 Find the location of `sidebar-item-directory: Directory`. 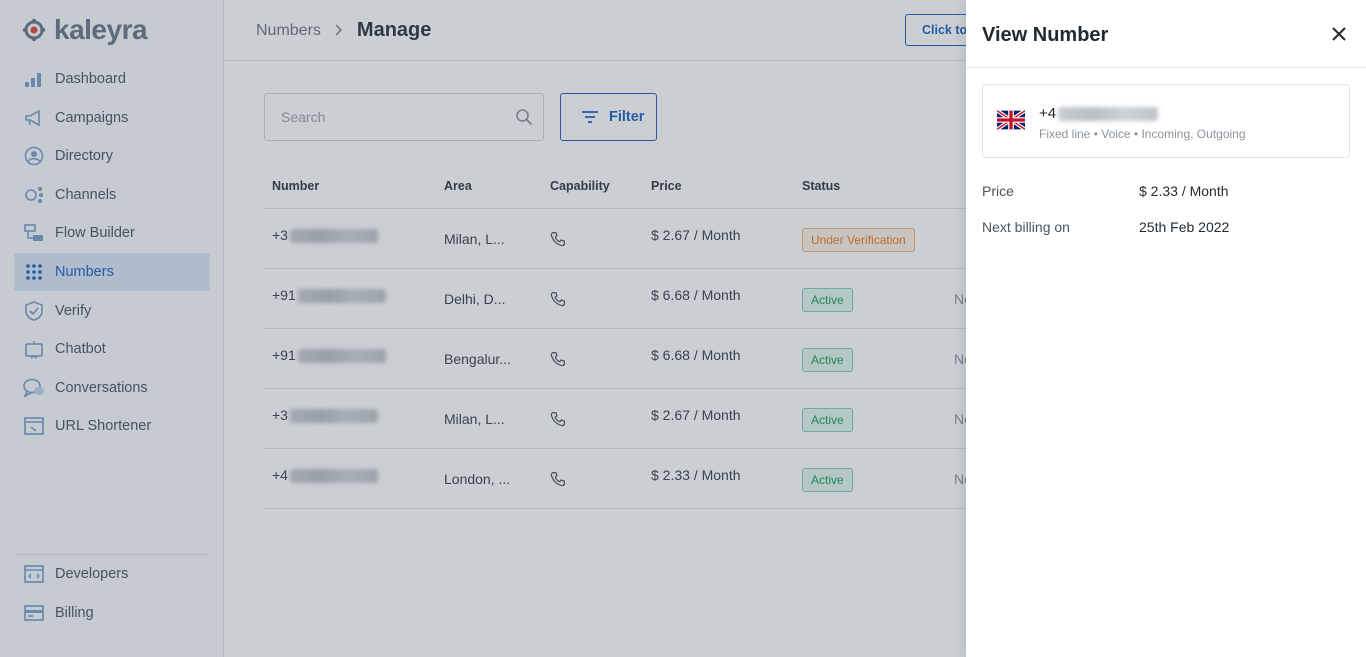

sidebar-item-directory: Directory is located at coordinates (112, 156).